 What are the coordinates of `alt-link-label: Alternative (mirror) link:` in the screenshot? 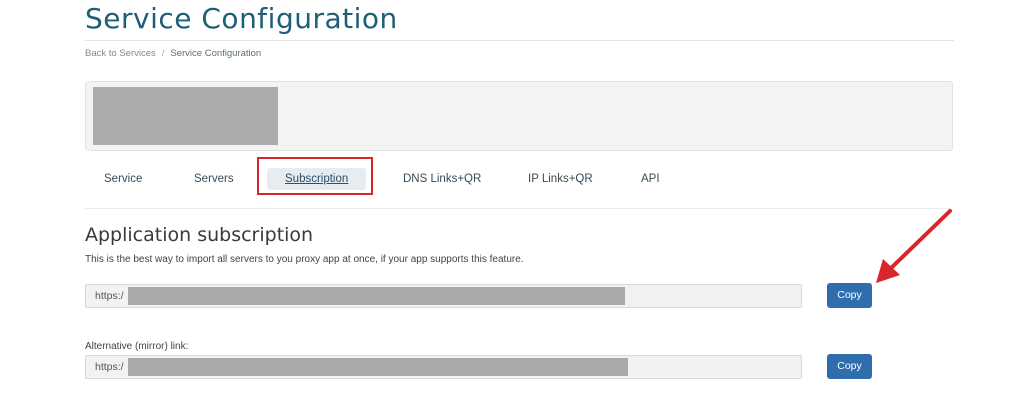 It's located at (137, 346).